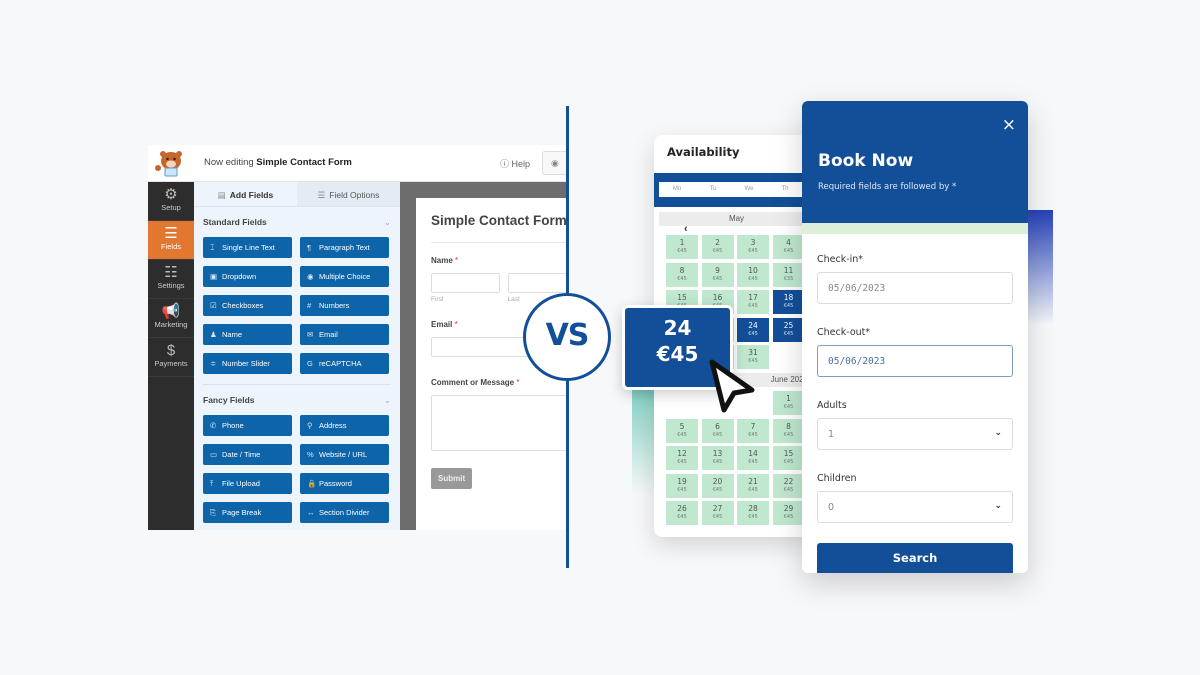 The width and height of the screenshot is (1200, 675). I want to click on standard-fields-title: Standard Fields, so click(235, 222).